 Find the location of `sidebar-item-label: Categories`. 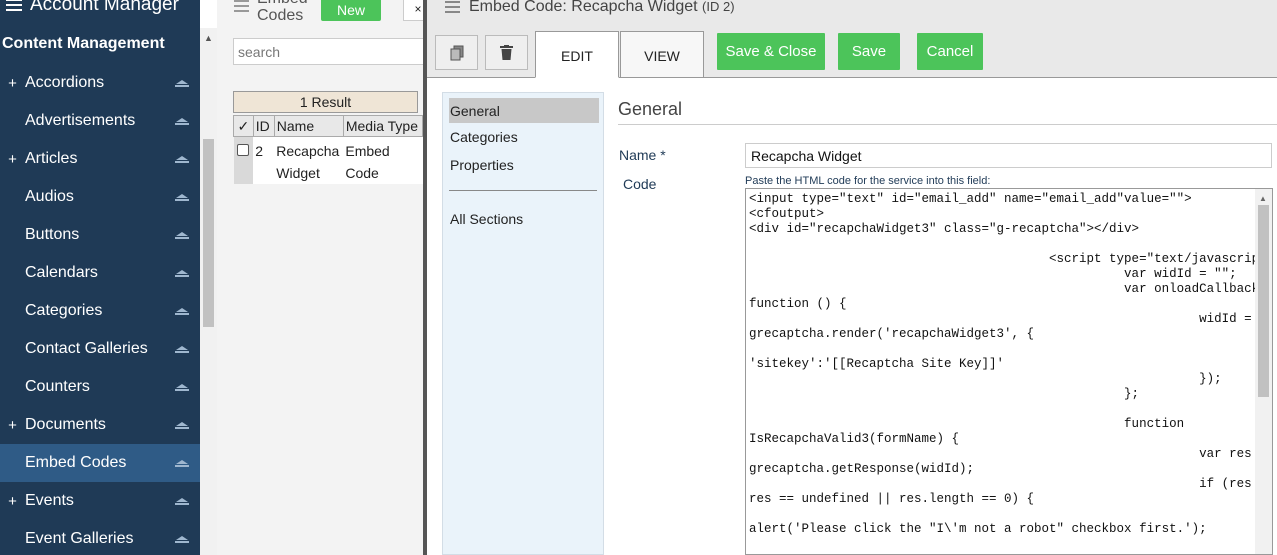

sidebar-item-label: Categories is located at coordinates (64, 310).